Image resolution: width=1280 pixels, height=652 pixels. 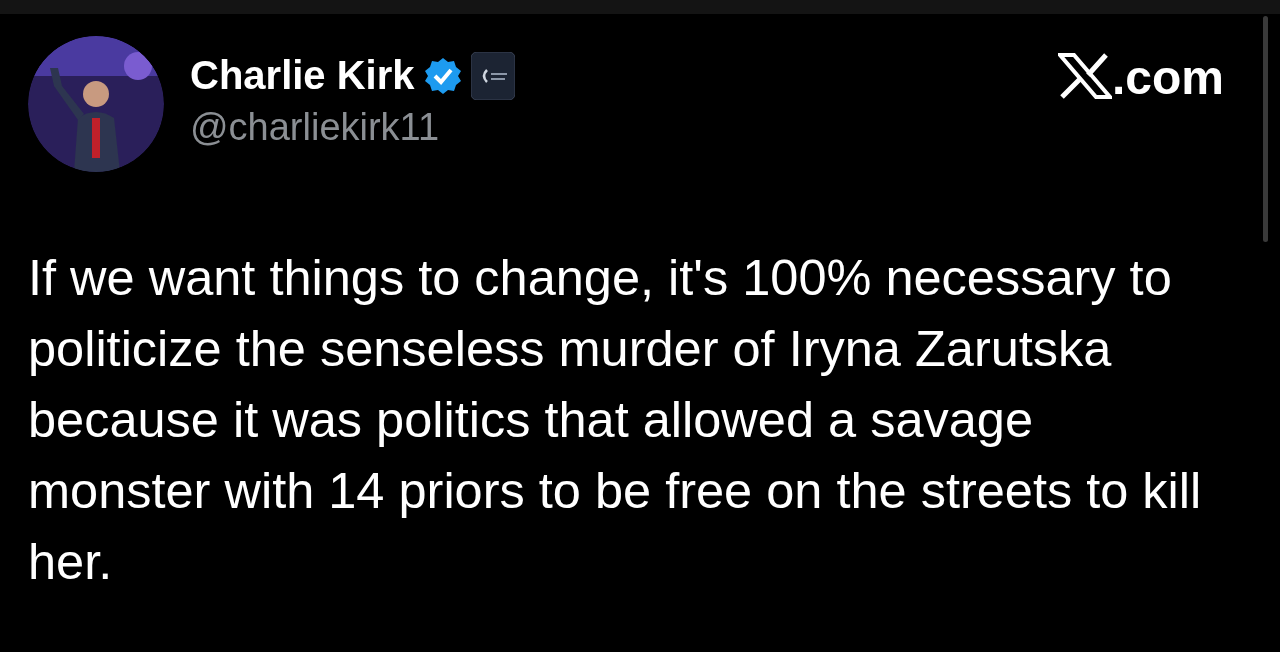 What do you see at coordinates (1167, 77) in the screenshot?
I see `site-label: .com` at bounding box center [1167, 77].